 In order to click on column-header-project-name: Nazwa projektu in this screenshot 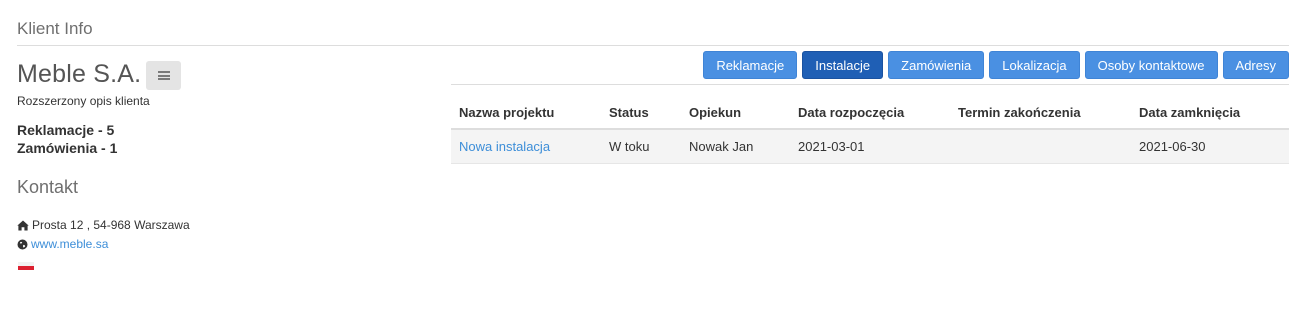, I will do `click(526, 113)`.